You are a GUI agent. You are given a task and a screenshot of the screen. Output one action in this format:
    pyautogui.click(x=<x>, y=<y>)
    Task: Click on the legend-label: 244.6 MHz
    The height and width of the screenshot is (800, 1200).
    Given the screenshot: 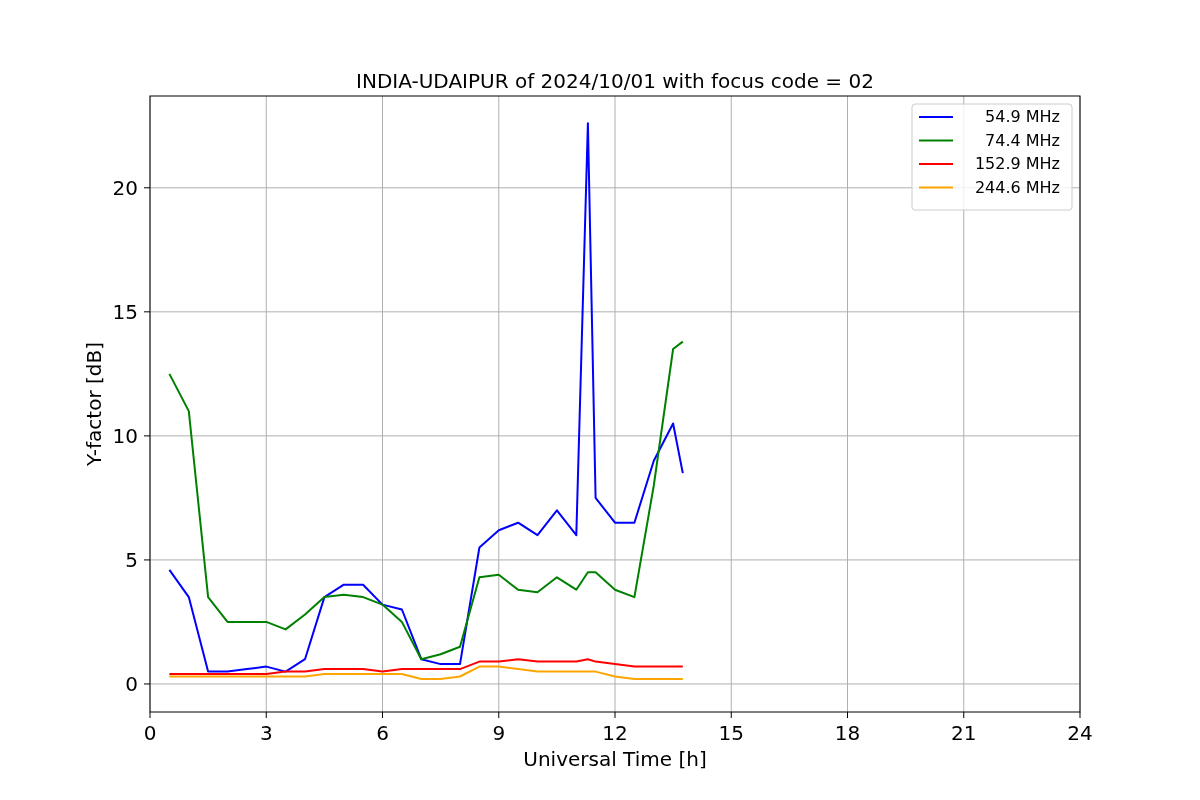 What is the action you would take?
    pyautogui.click(x=1017, y=187)
    